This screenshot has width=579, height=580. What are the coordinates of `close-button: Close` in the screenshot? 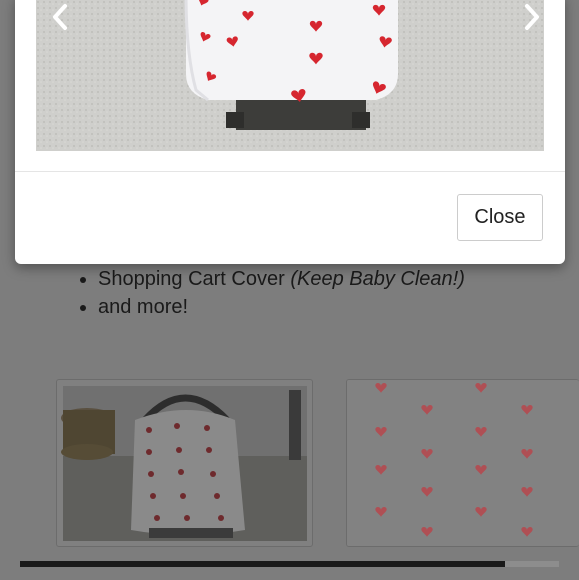 It's located at (500, 217).